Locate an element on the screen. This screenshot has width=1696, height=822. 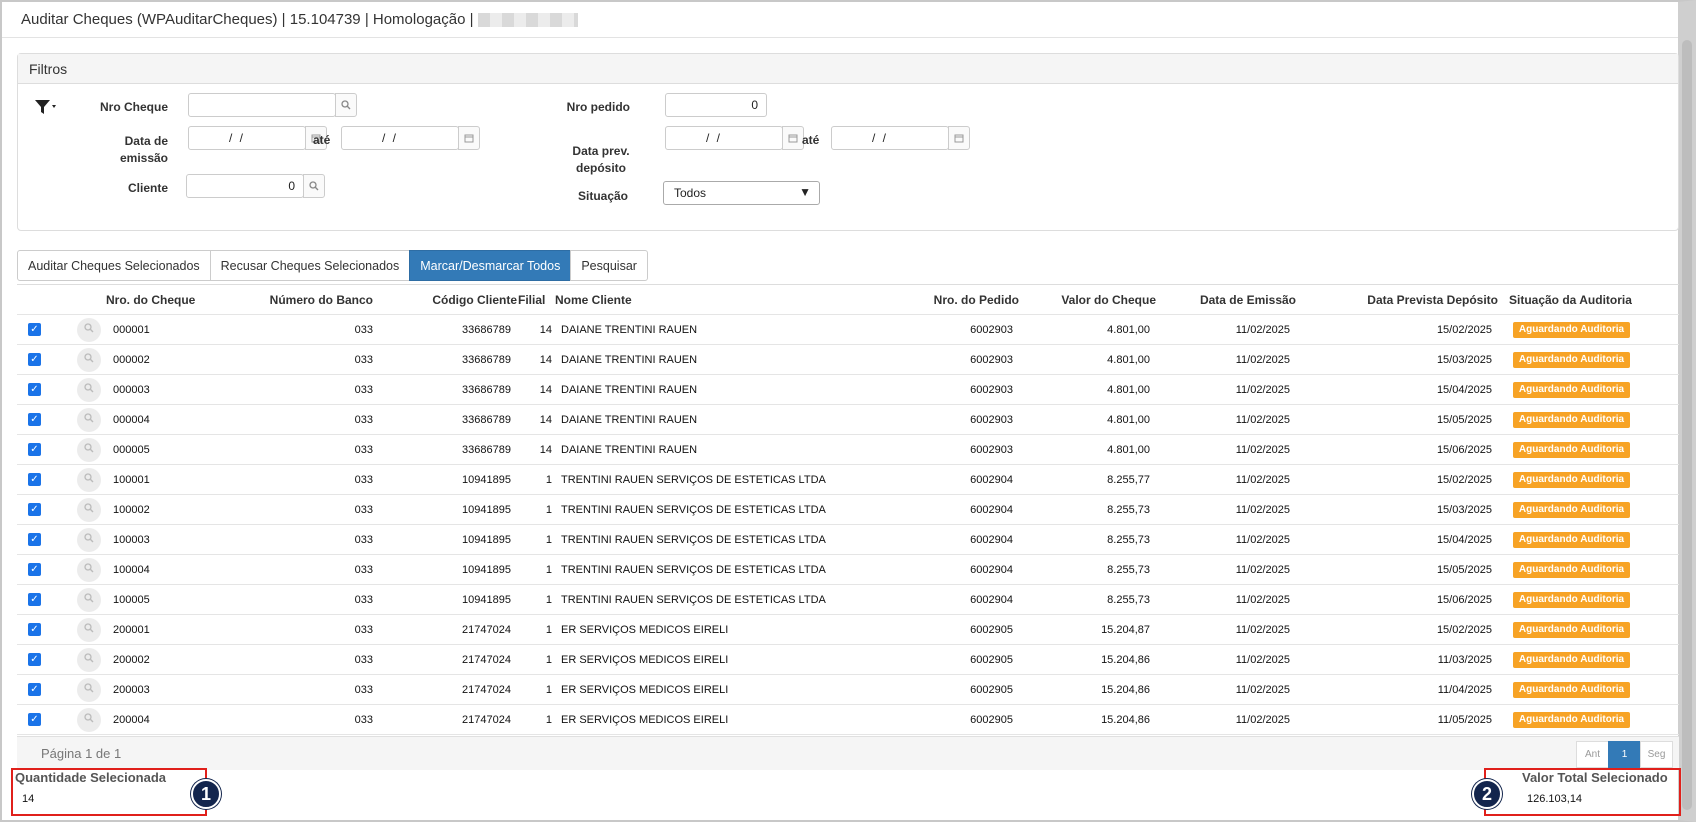
nro-cheque-search-button is located at coordinates (346, 105).